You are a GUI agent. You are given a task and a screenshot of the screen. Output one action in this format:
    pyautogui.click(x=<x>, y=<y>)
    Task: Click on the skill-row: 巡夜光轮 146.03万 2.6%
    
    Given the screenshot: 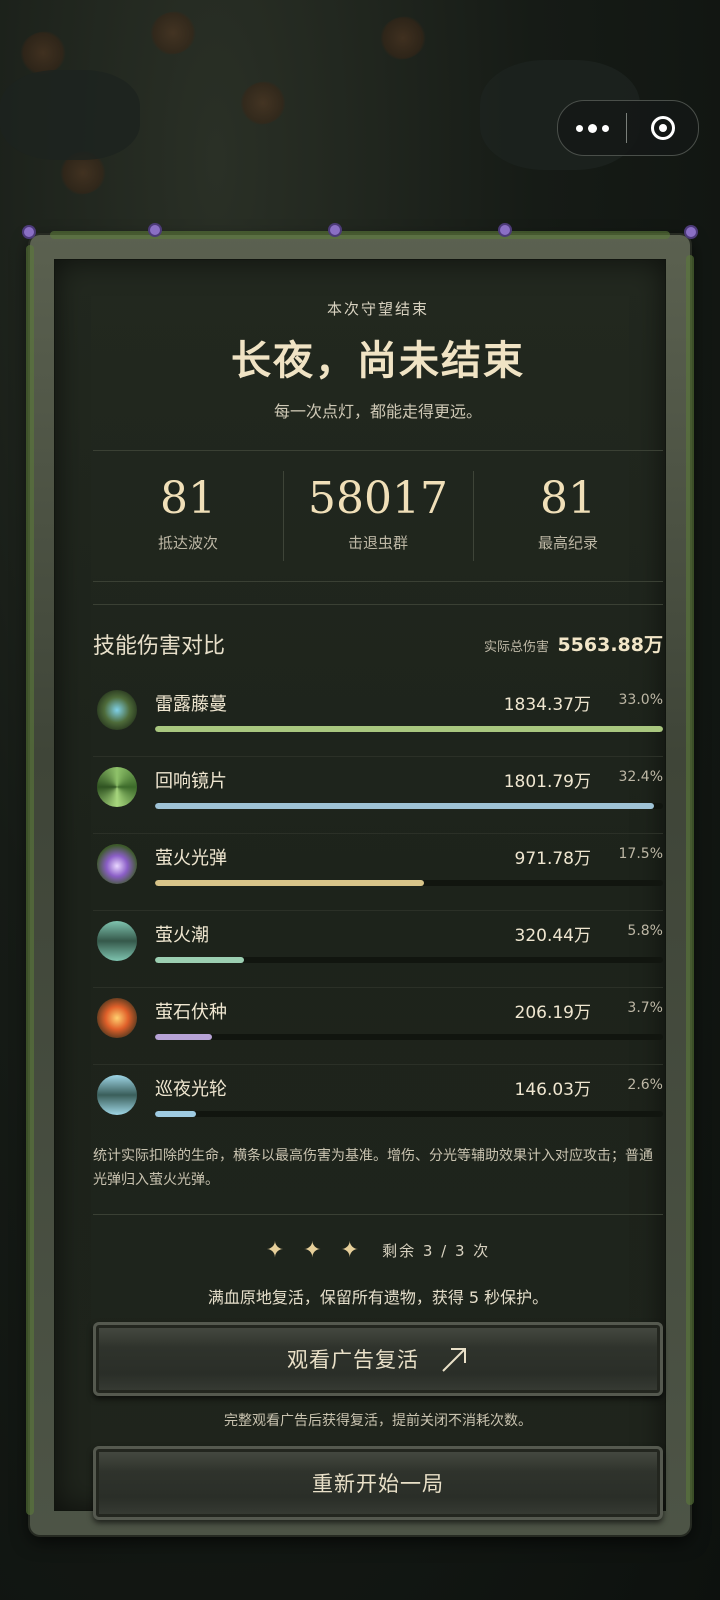 What is the action you would take?
    pyautogui.click(x=378, y=1103)
    